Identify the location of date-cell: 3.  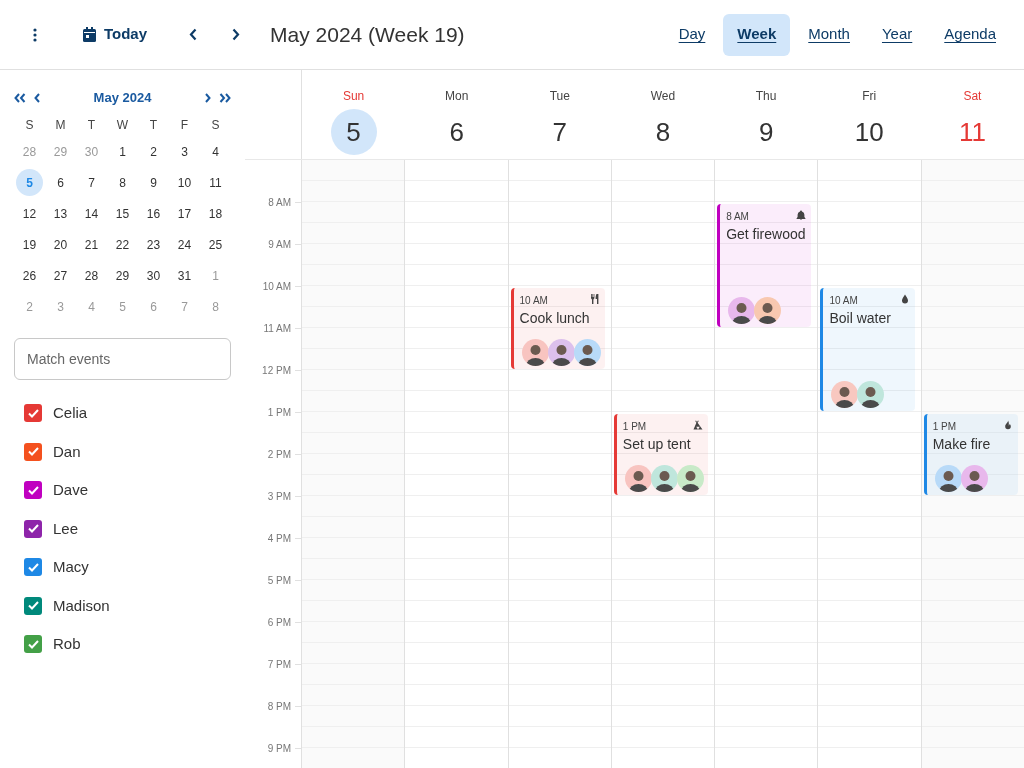
(184, 151).